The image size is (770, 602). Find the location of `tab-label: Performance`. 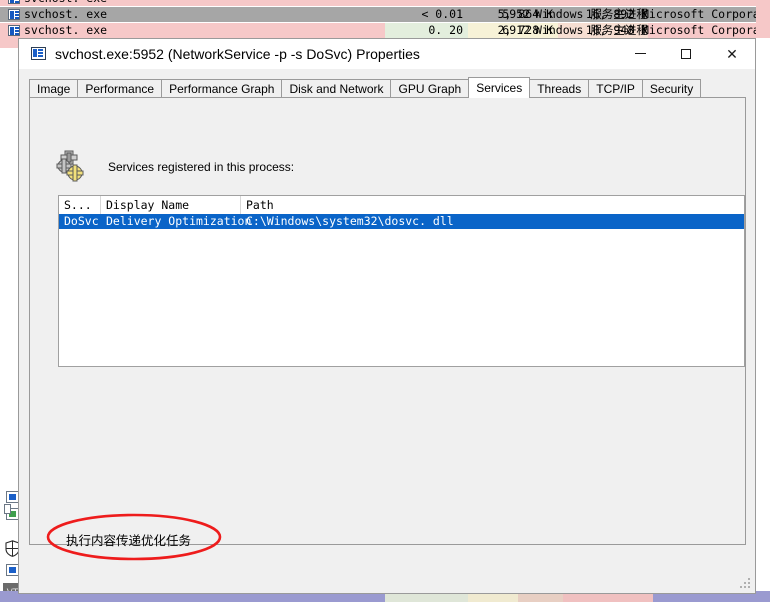

tab-label: Performance is located at coordinates (120, 89).